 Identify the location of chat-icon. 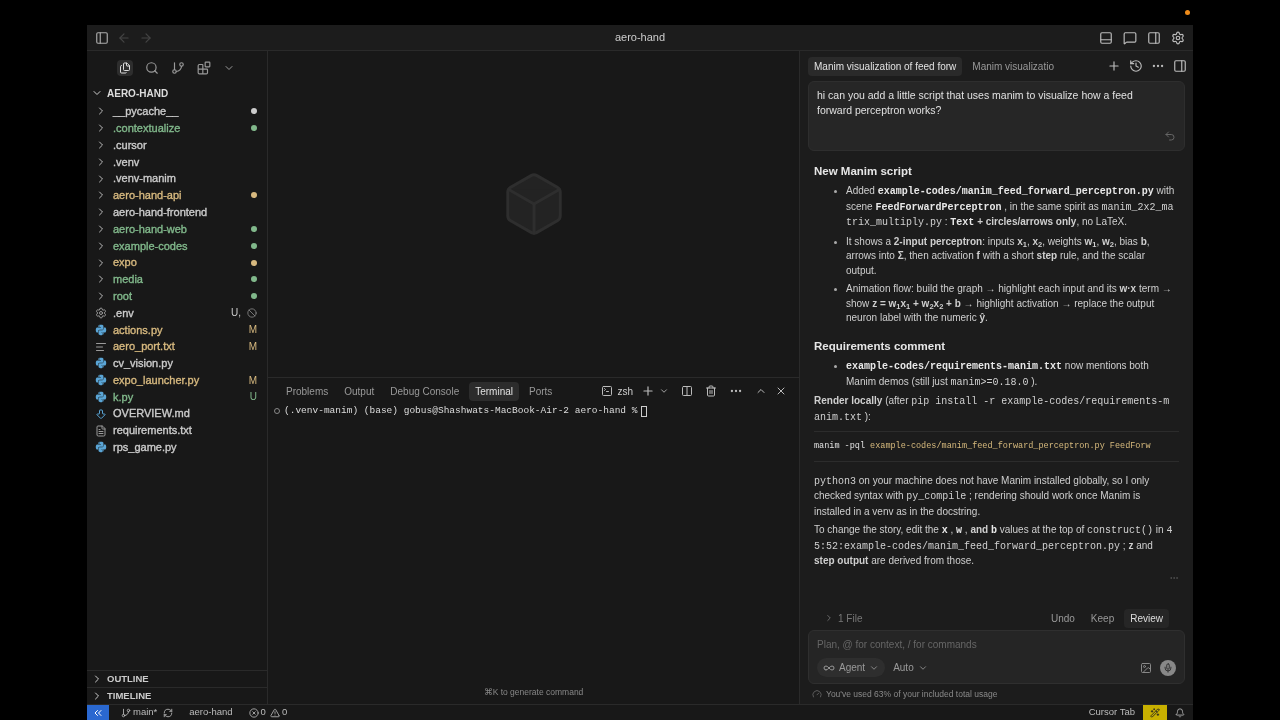
(1130, 37).